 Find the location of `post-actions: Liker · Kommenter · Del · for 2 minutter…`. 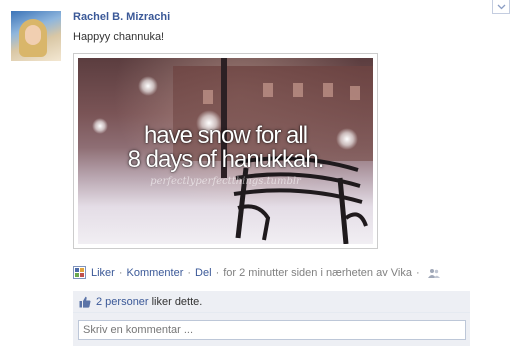

post-actions: Liker · Kommenter · Del · for 2 minutter… is located at coordinates (256, 272).